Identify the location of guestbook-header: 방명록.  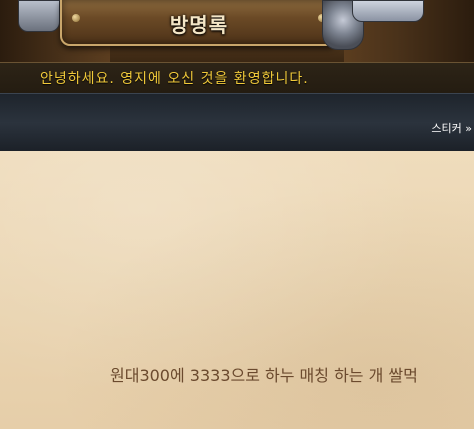
(237, 31).